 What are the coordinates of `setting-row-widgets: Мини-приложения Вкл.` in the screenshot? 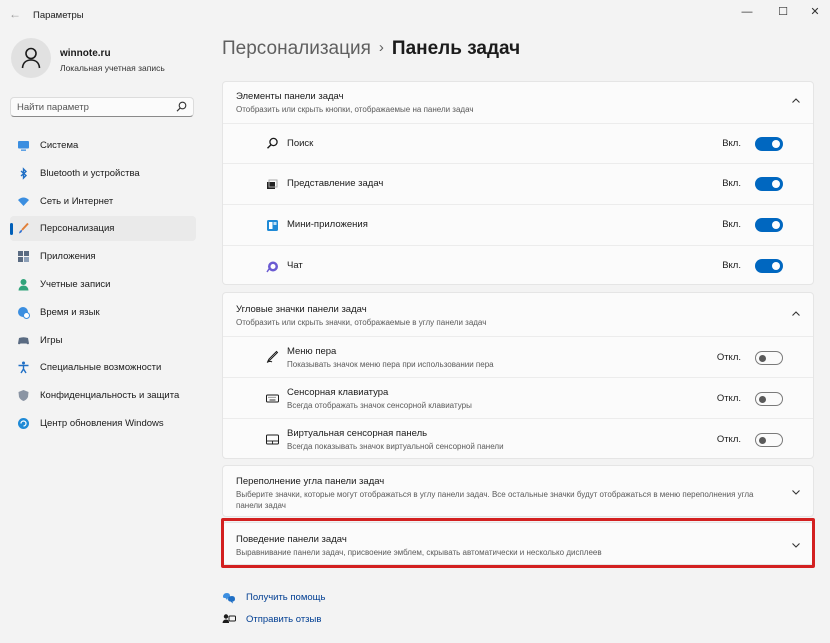 It's located at (518, 224).